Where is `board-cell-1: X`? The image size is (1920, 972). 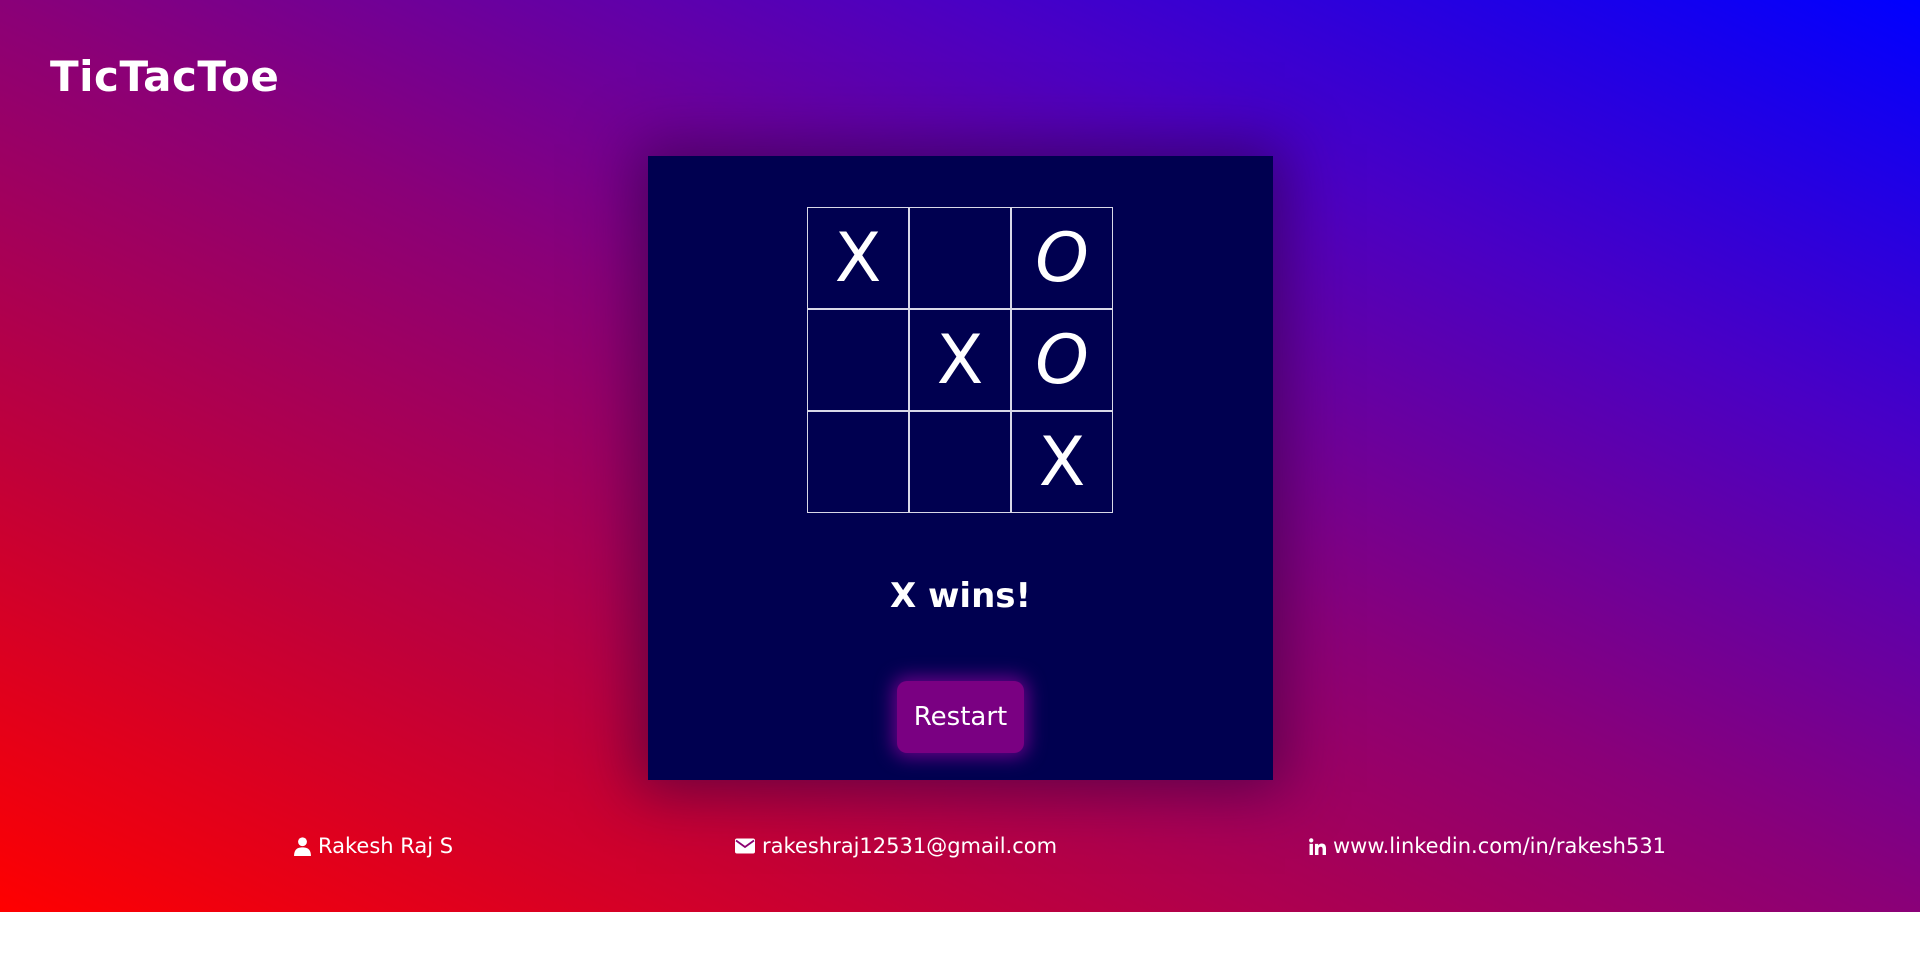 board-cell-1: X is located at coordinates (858, 258).